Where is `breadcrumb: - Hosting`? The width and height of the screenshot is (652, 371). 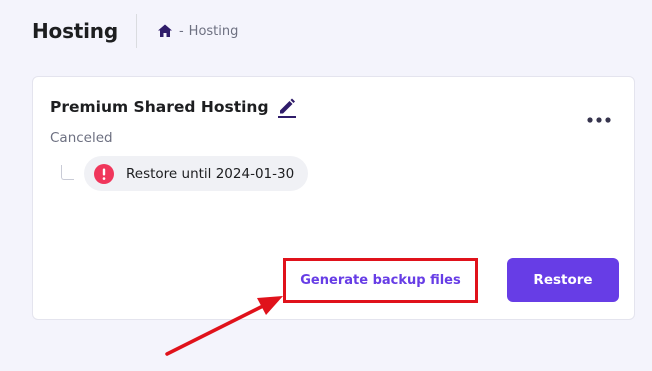 breadcrumb: - Hosting is located at coordinates (197, 31).